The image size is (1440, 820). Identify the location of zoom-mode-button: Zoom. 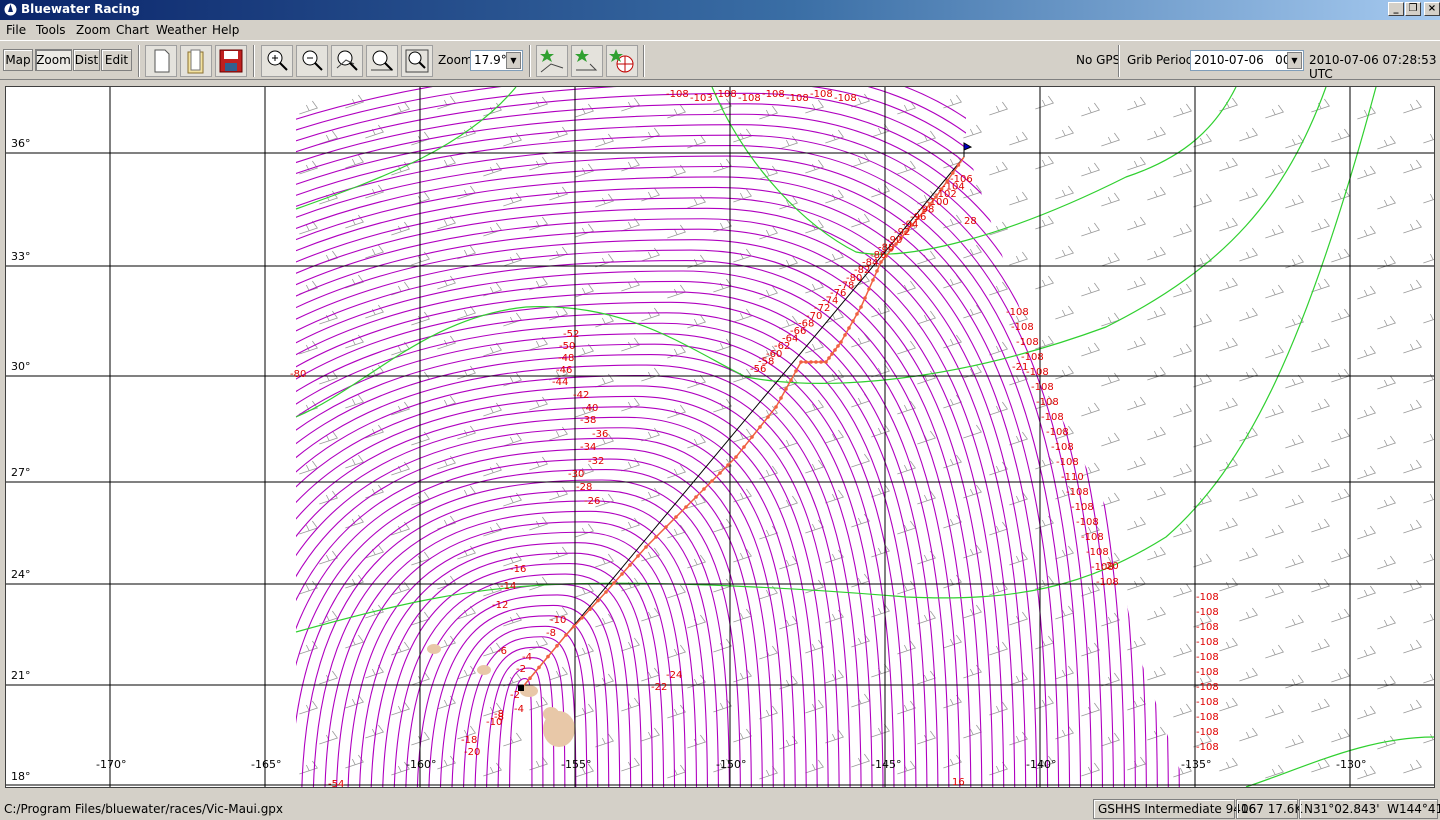
(53, 60).